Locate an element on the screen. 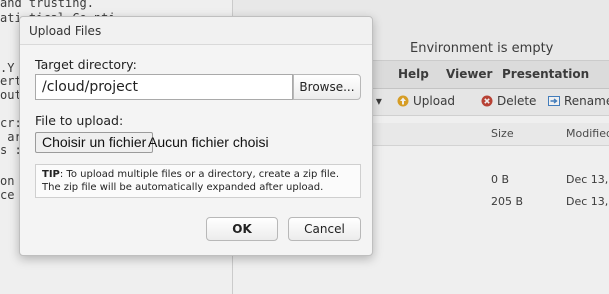 This screenshot has width=609, height=294. no-file-chosen-text: Aucun fichier choisi is located at coordinates (208, 142).